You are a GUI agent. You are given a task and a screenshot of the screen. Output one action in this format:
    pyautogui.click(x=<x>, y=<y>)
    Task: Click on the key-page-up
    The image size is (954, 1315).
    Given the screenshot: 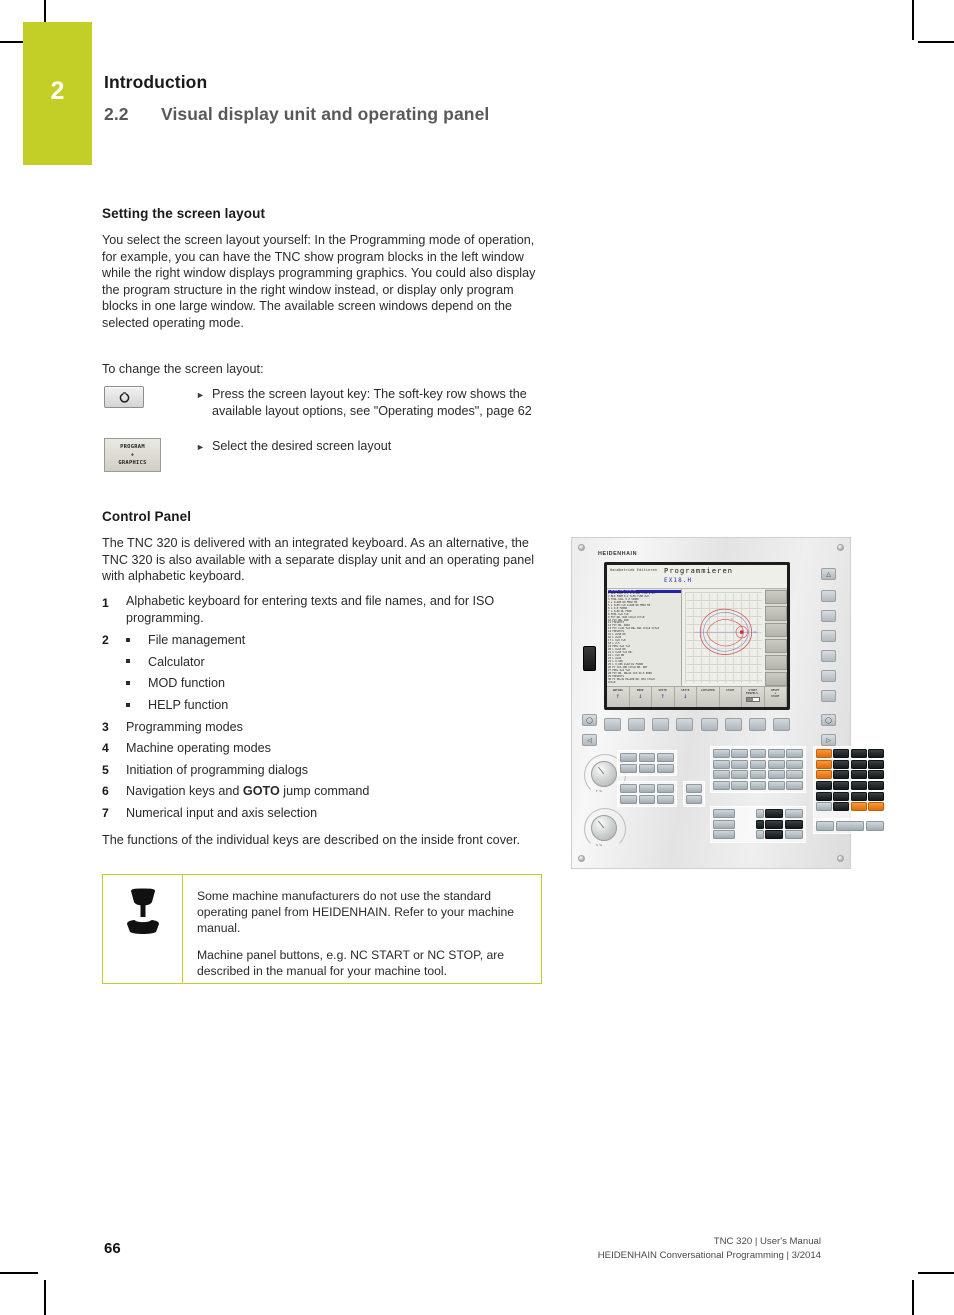 What is the action you would take?
    pyautogui.click(x=793, y=814)
    